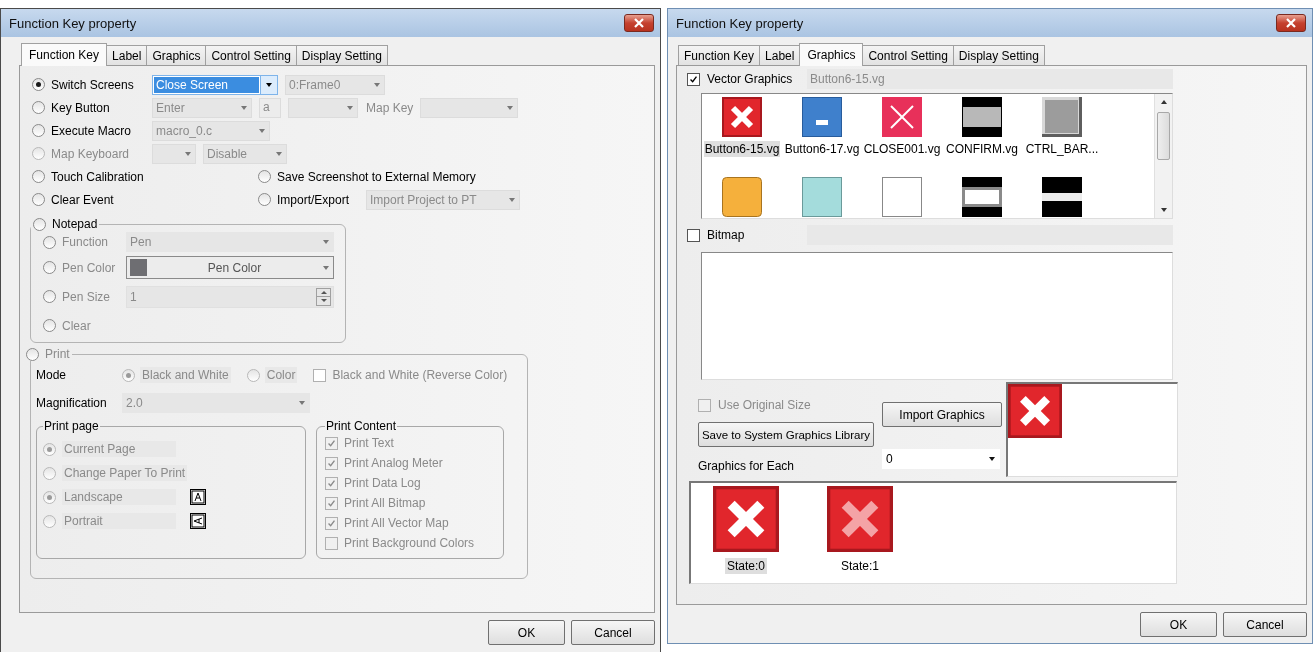  What do you see at coordinates (323, 296) in the screenshot?
I see `spin-arrows-icon` at bounding box center [323, 296].